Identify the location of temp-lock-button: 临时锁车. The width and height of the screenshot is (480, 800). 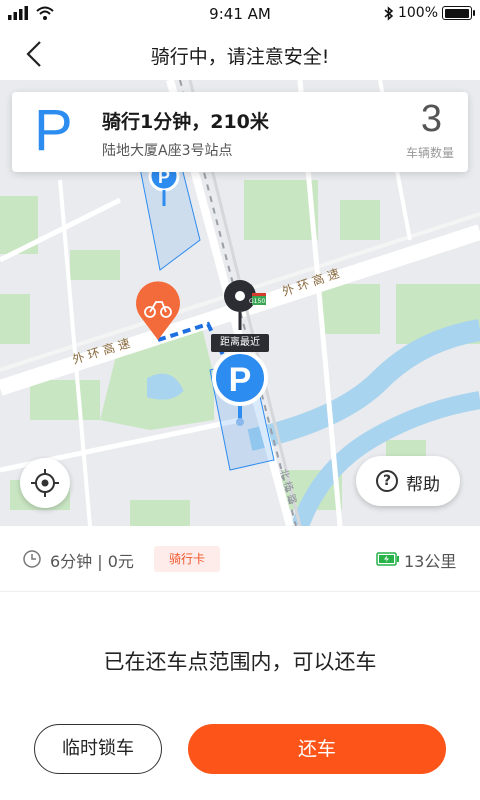
(98, 749).